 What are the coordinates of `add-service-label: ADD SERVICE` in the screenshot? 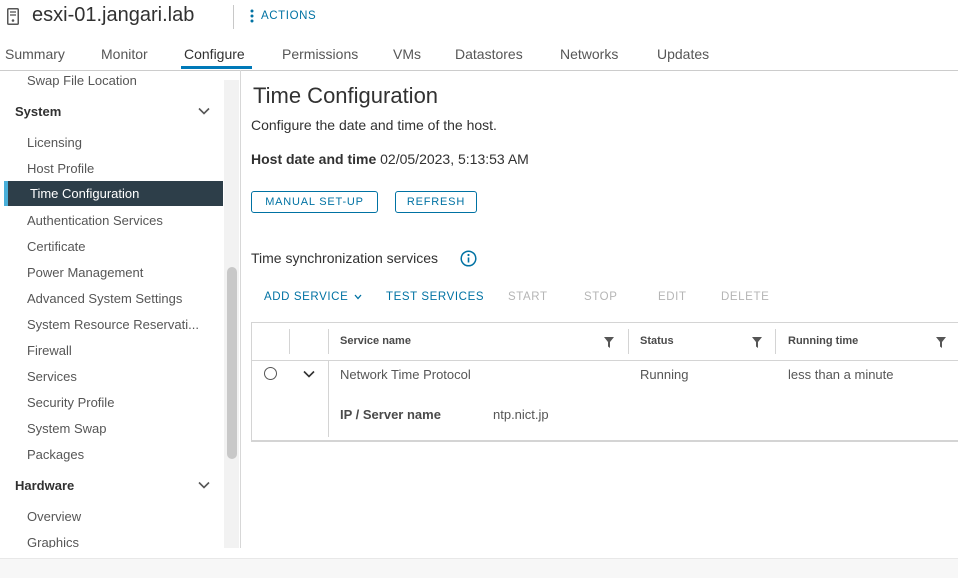 It's located at (306, 297).